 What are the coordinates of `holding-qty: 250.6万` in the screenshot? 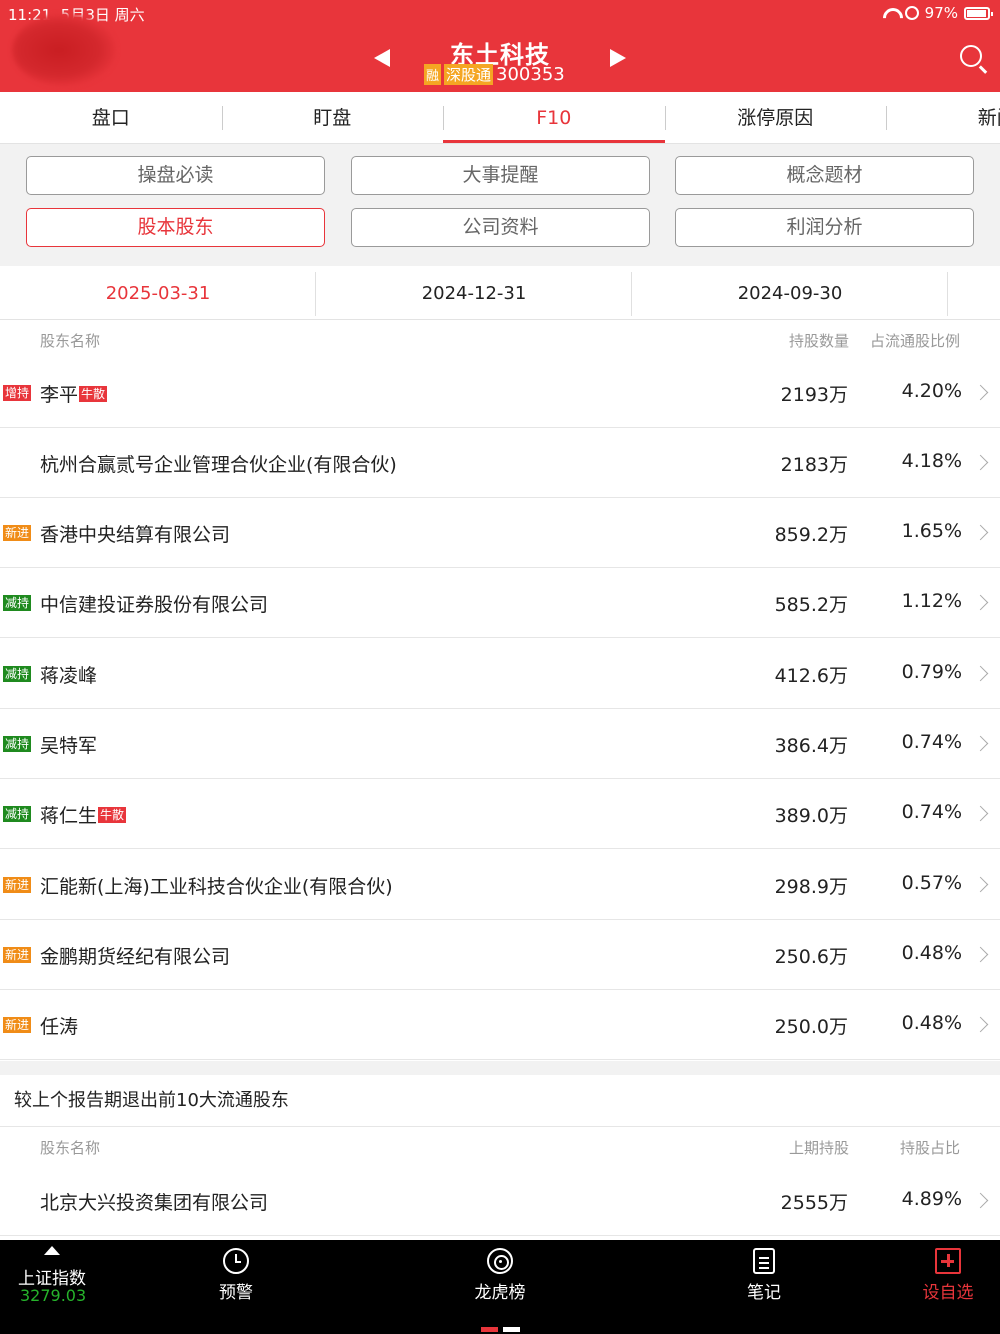 It's located at (811, 957).